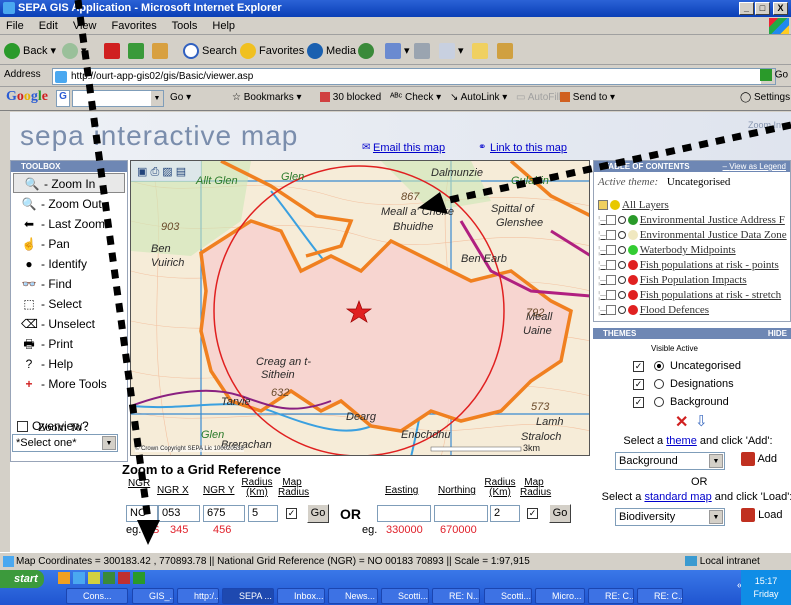 The image size is (791, 605). Describe the element at coordinates (505, 513) in the screenshot. I see `radius-input-2: 2` at that location.